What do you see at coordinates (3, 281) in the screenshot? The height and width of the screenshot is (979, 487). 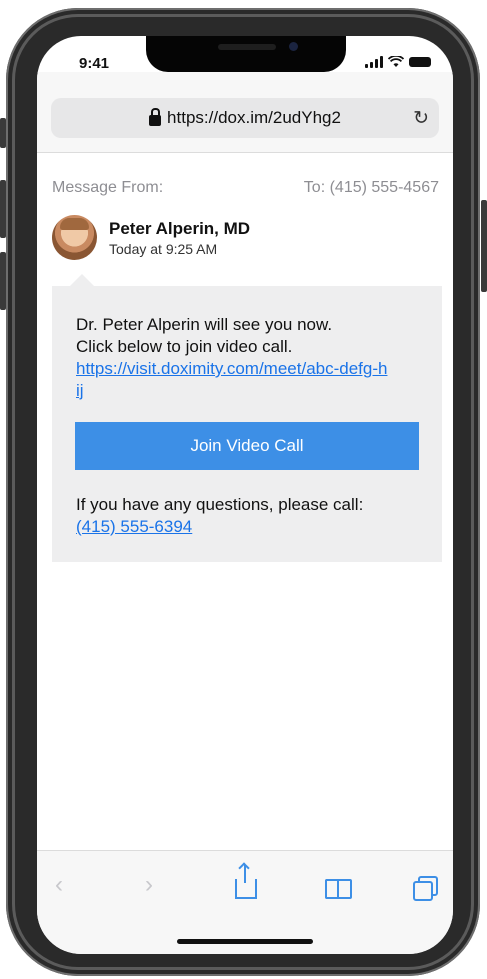 I see `volume-down-button` at bounding box center [3, 281].